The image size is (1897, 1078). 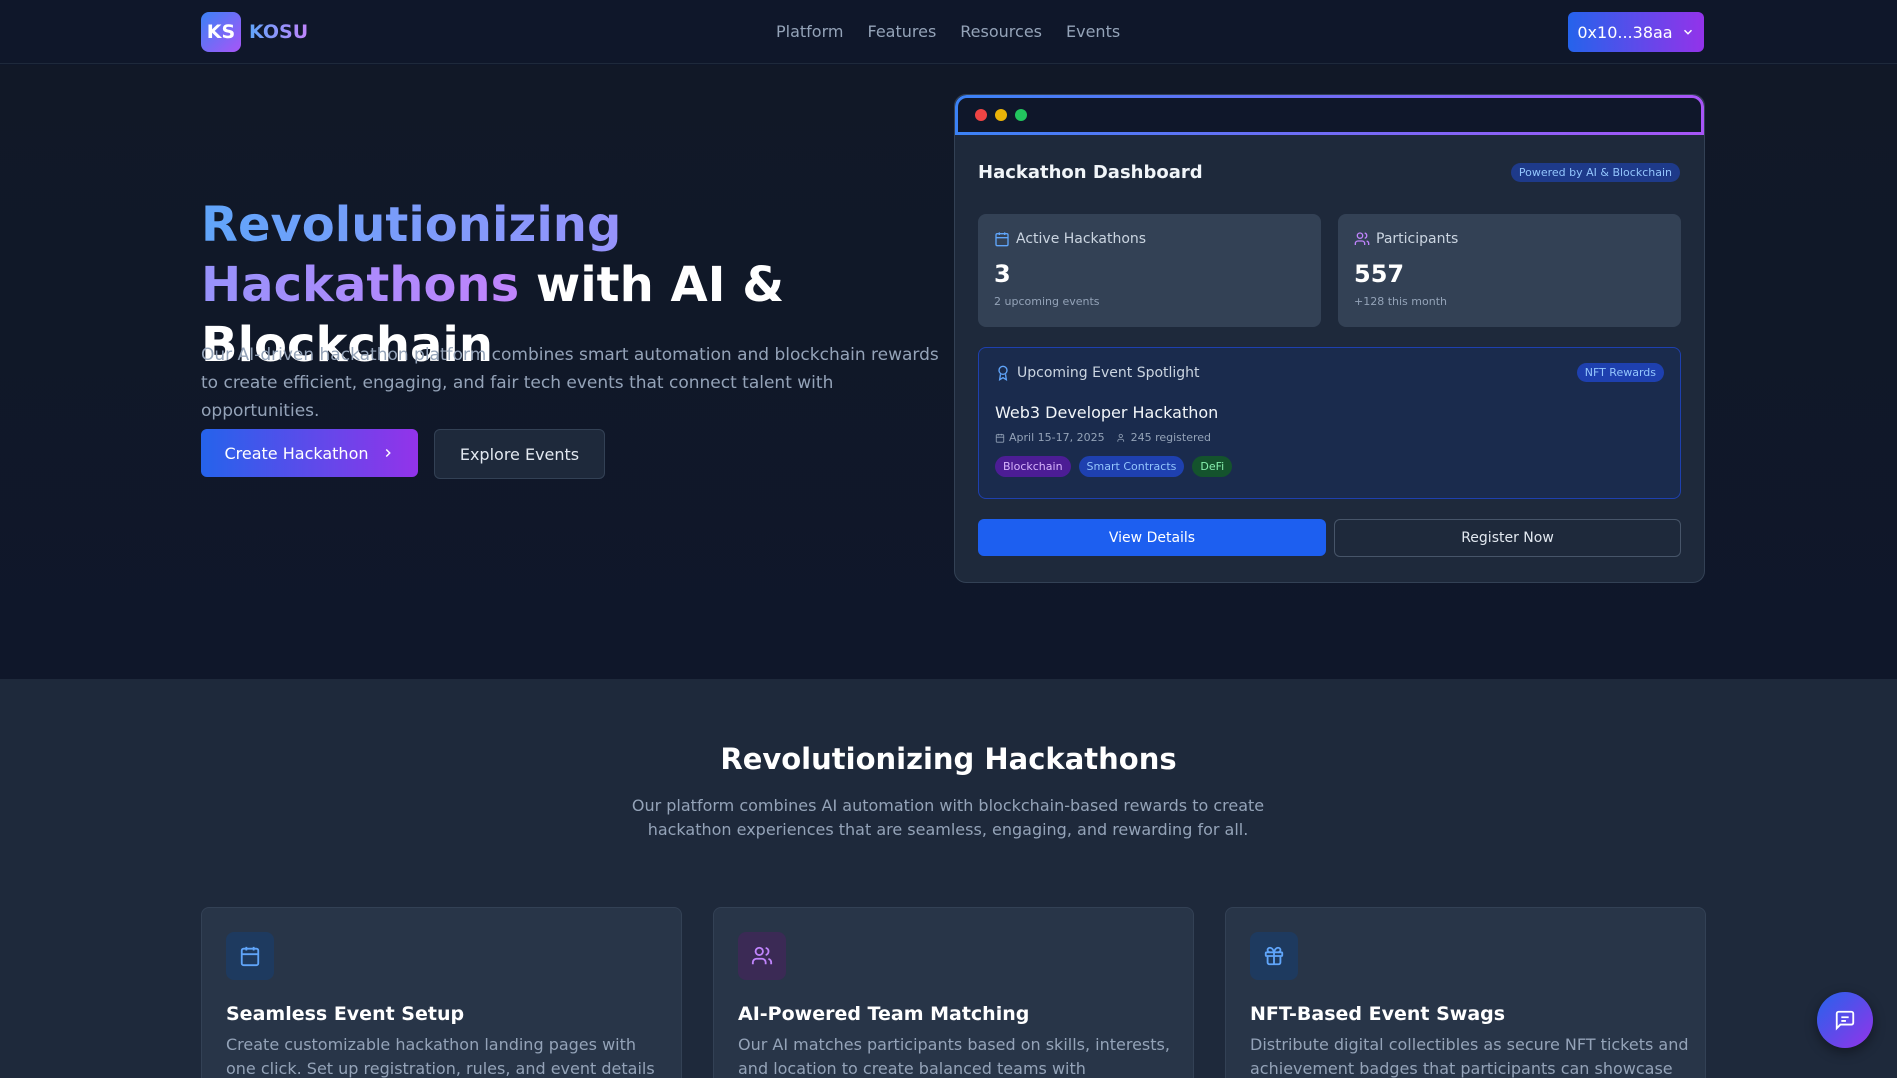 What do you see at coordinates (279, 32) in the screenshot?
I see `logo-text: KOSU` at bounding box center [279, 32].